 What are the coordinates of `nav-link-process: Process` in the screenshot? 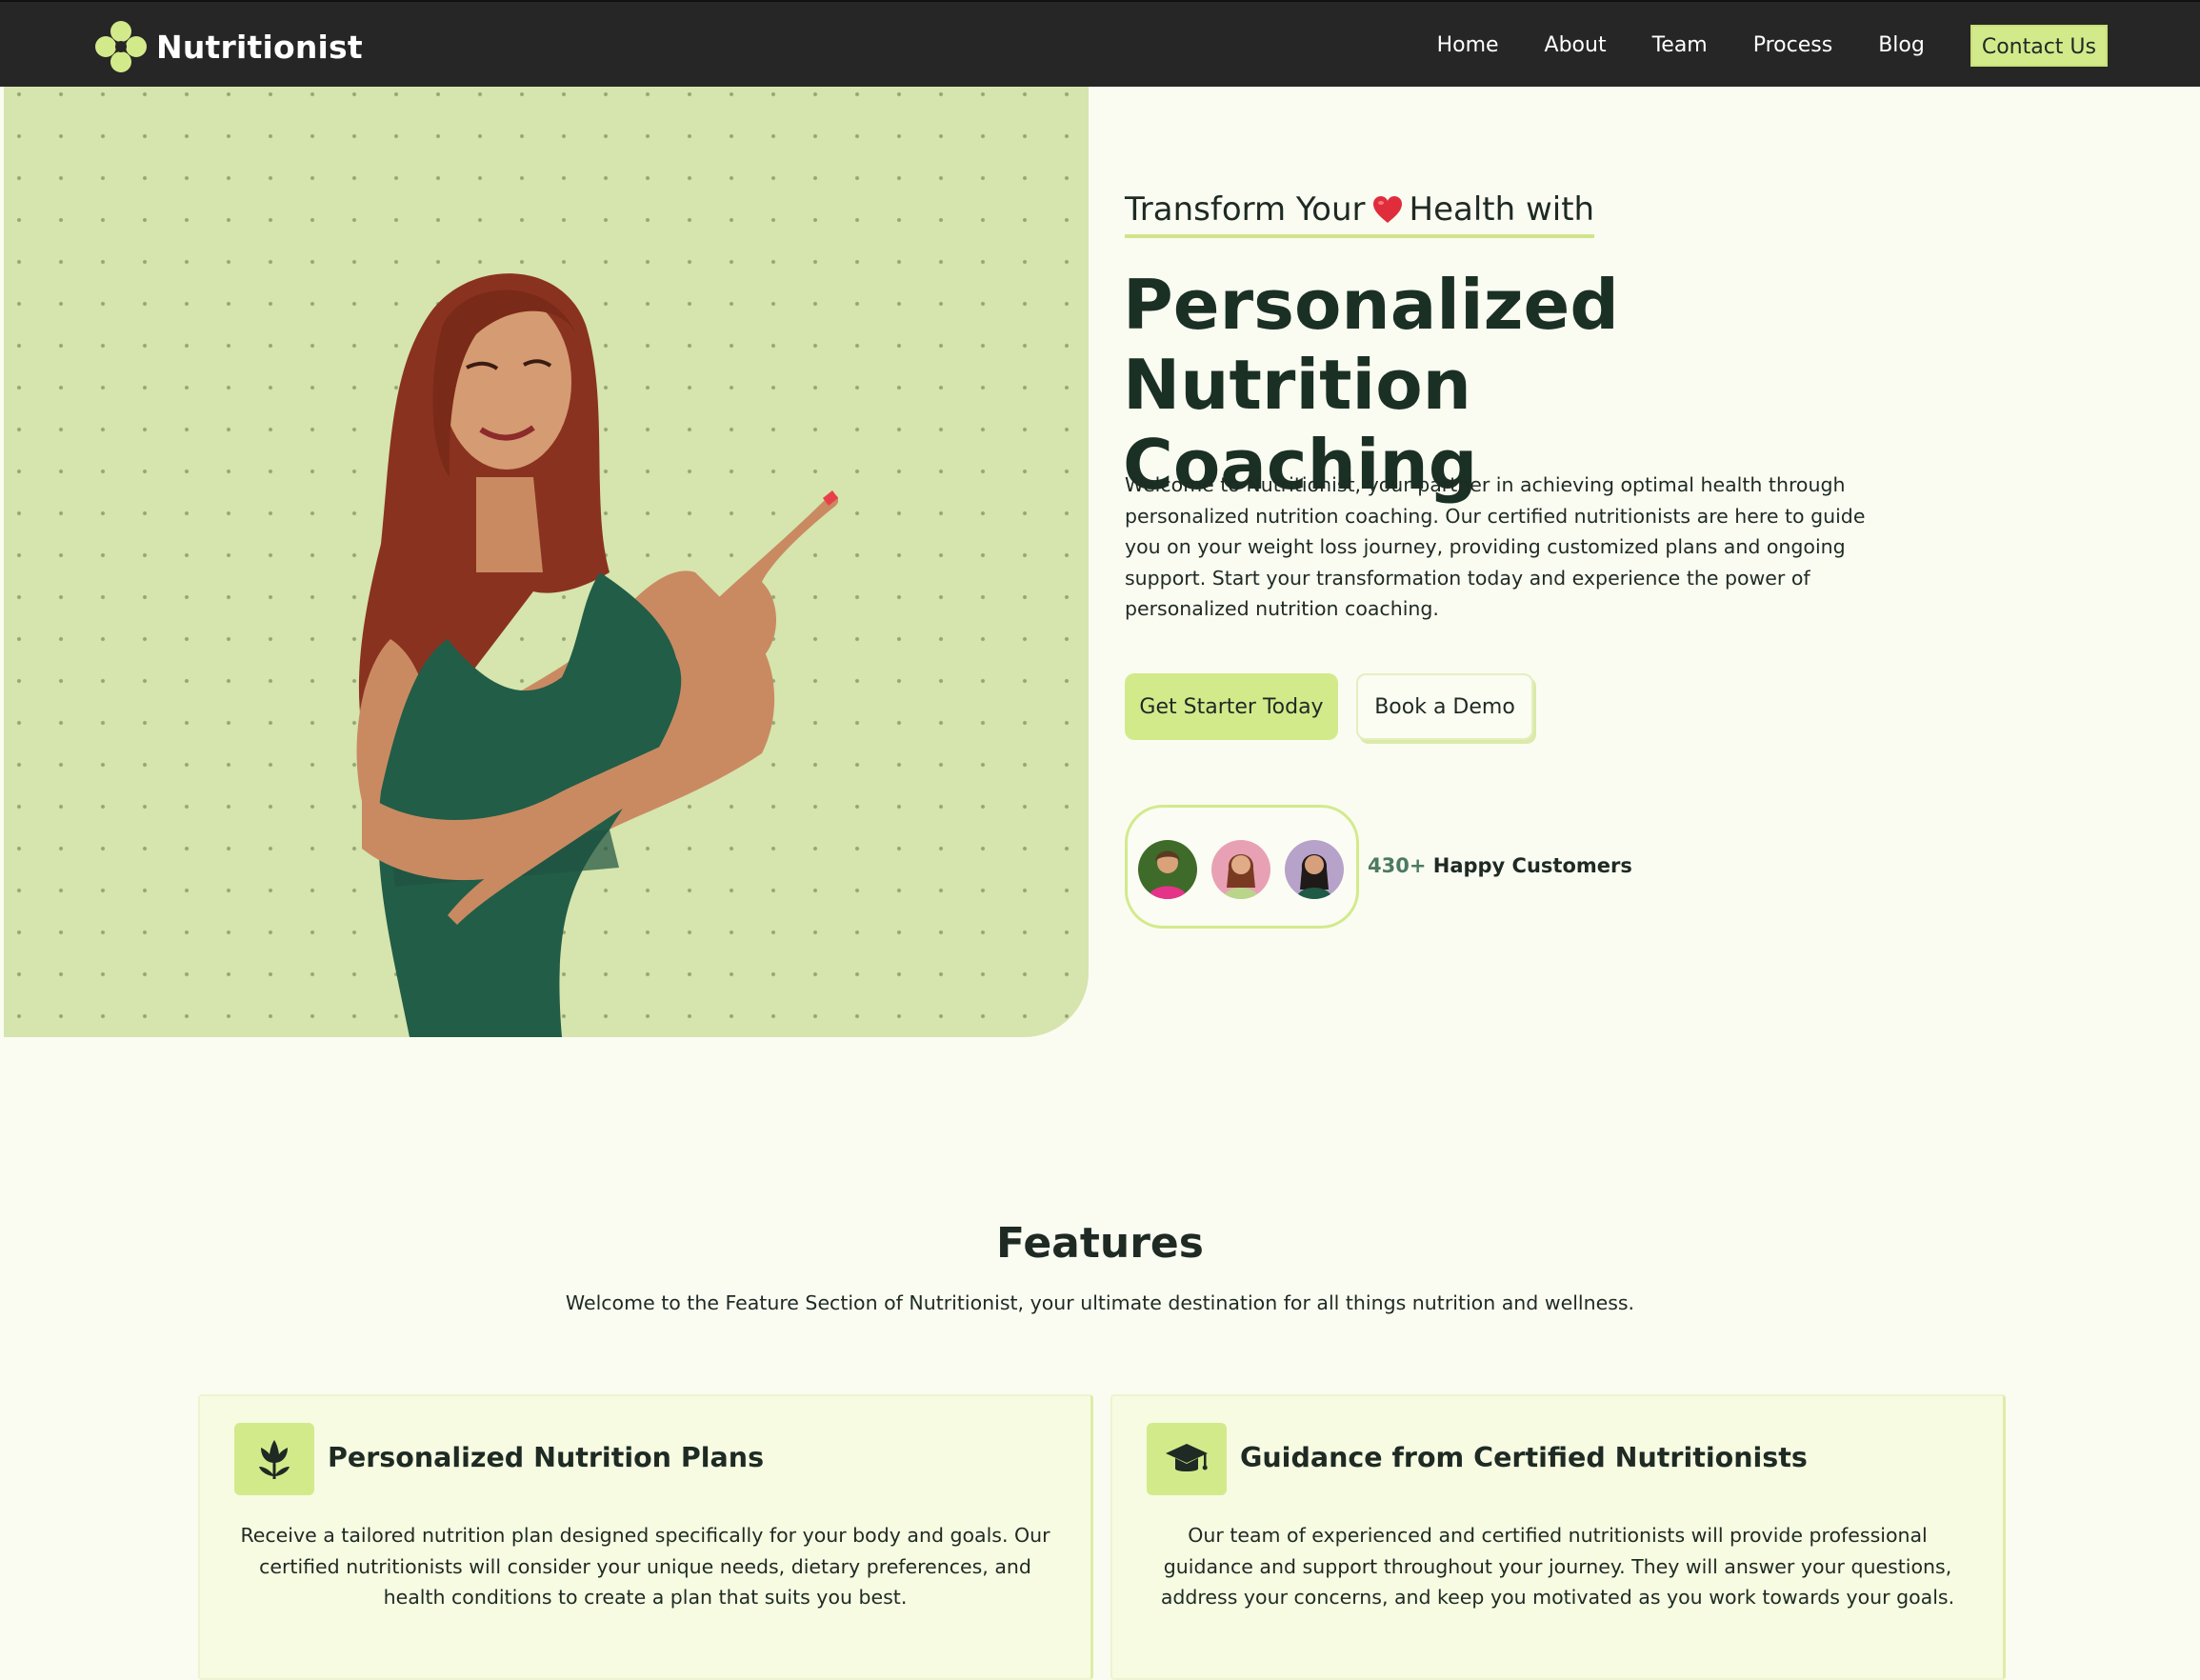 It's located at (1792, 46).